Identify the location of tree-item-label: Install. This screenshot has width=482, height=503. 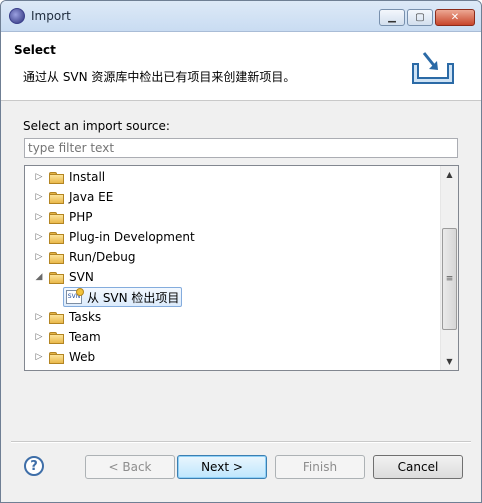
(87, 177).